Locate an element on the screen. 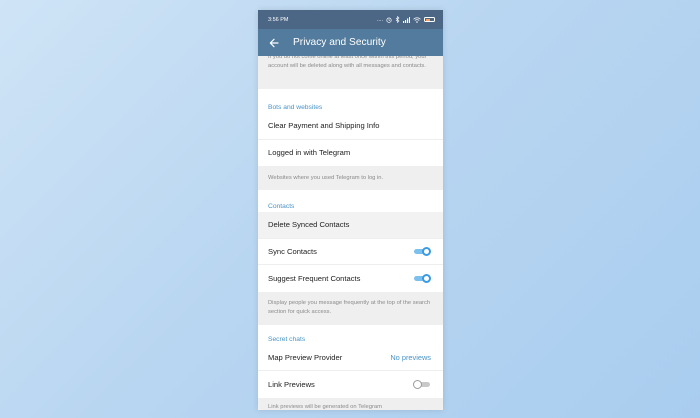  page-title: Privacy and Security is located at coordinates (339, 42).